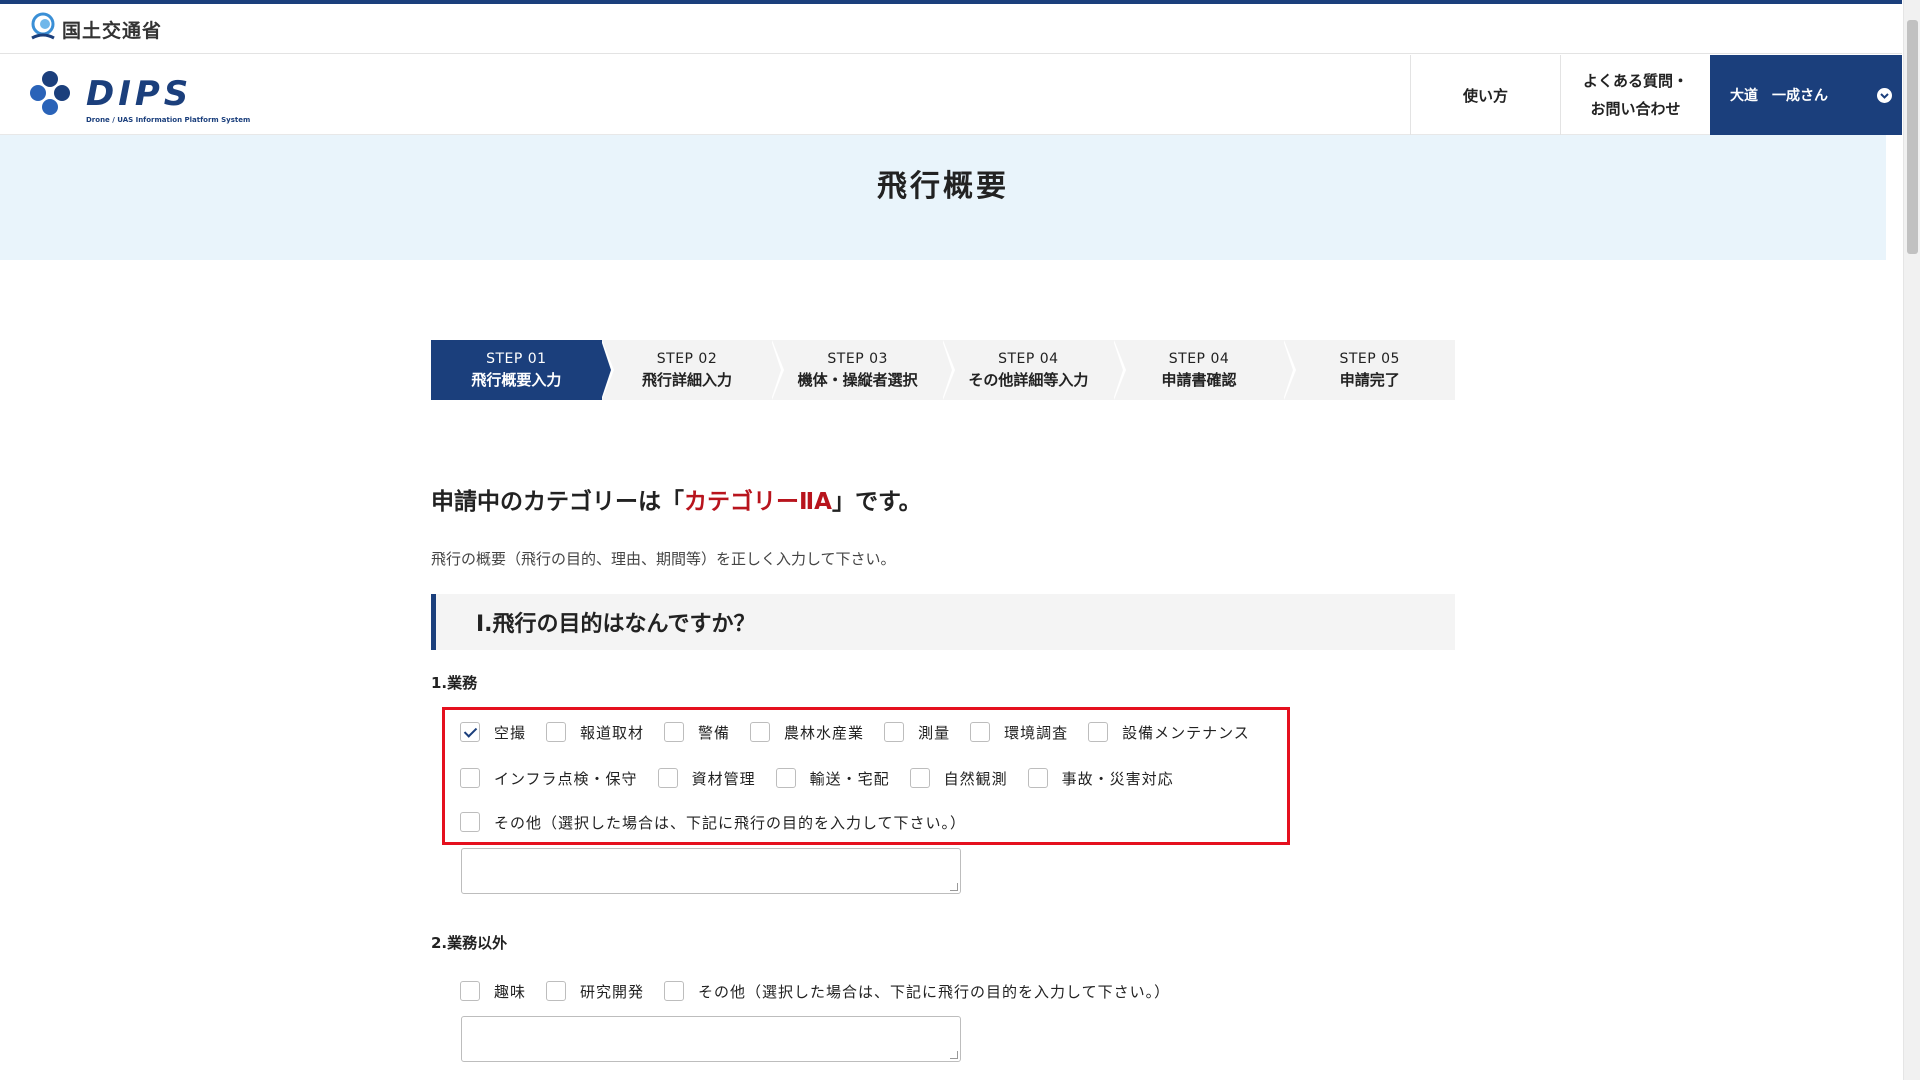 This screenshot has width=1920, height=1080. Describe the element at coordinates (1100, 778) in the screenshot. I see `checkbox-disaster-response: 事故・災害対応` at that location.